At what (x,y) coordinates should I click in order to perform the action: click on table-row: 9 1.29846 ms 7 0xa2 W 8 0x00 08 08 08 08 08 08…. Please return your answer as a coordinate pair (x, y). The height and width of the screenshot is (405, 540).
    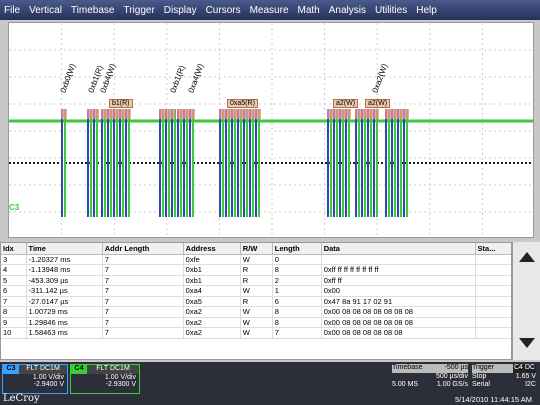
    Looking at the image, I should click on (256, 322).